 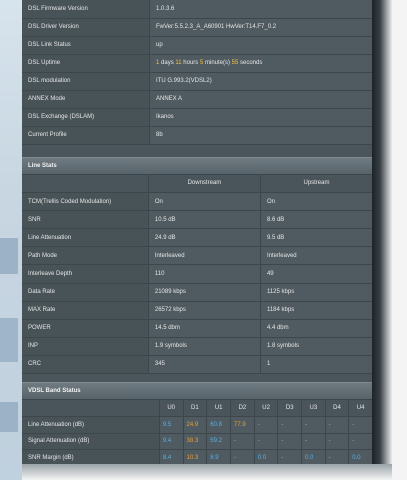 What do you see at coordinates (85, 238) in the screenshot?
I see `row-label: Line Attenuation` at bounding box center [85, 238].